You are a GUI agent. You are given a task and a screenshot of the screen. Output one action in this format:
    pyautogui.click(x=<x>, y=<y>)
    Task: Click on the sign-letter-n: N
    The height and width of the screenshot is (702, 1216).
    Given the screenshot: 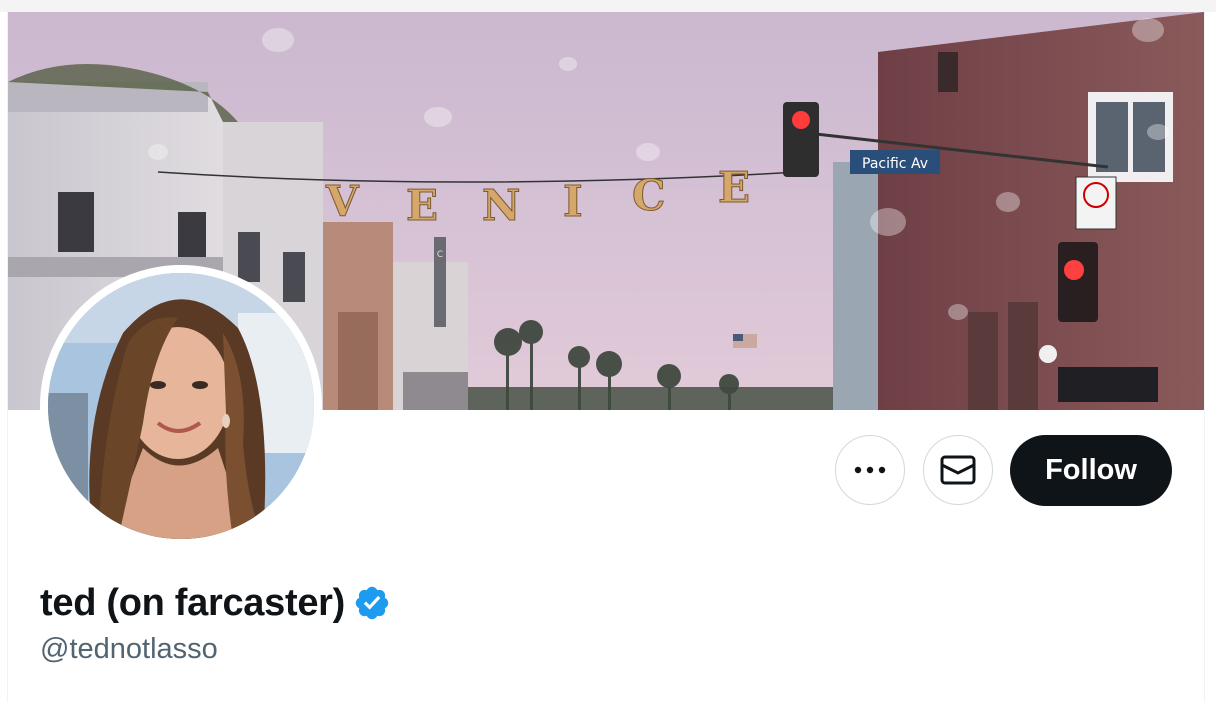 What is the action you would take?
    pyautogui.click(x=501, y=205)
    